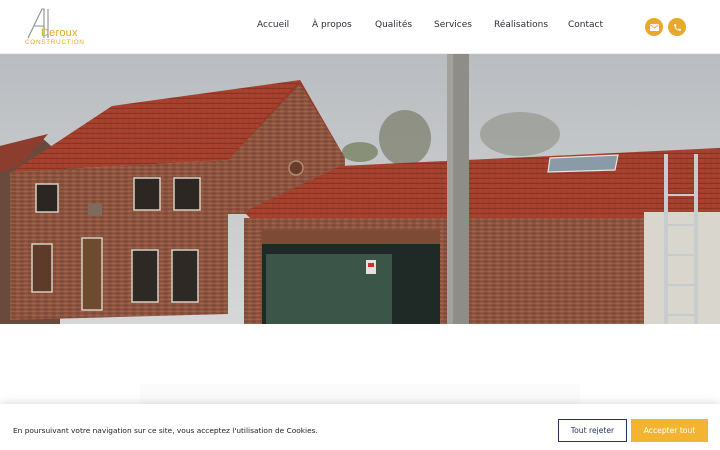 The image size is (720, 450). I want to click on phone-button, so click(677, 27).